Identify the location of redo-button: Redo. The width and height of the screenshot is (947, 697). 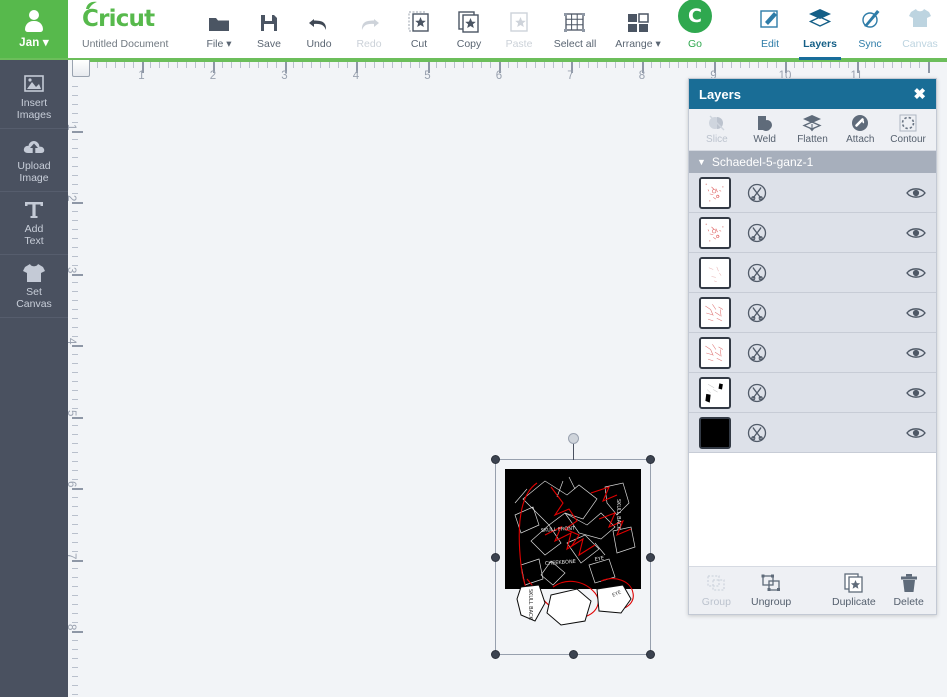
(369, 29).